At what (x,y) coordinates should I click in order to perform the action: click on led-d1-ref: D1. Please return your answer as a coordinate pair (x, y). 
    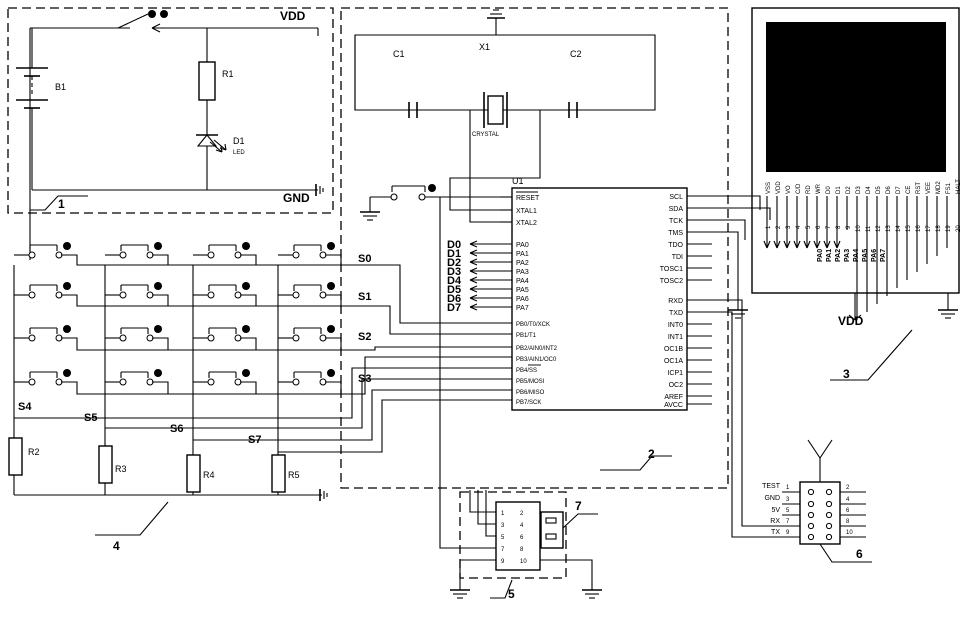
    Looking at the image, I should click on (239, 141).